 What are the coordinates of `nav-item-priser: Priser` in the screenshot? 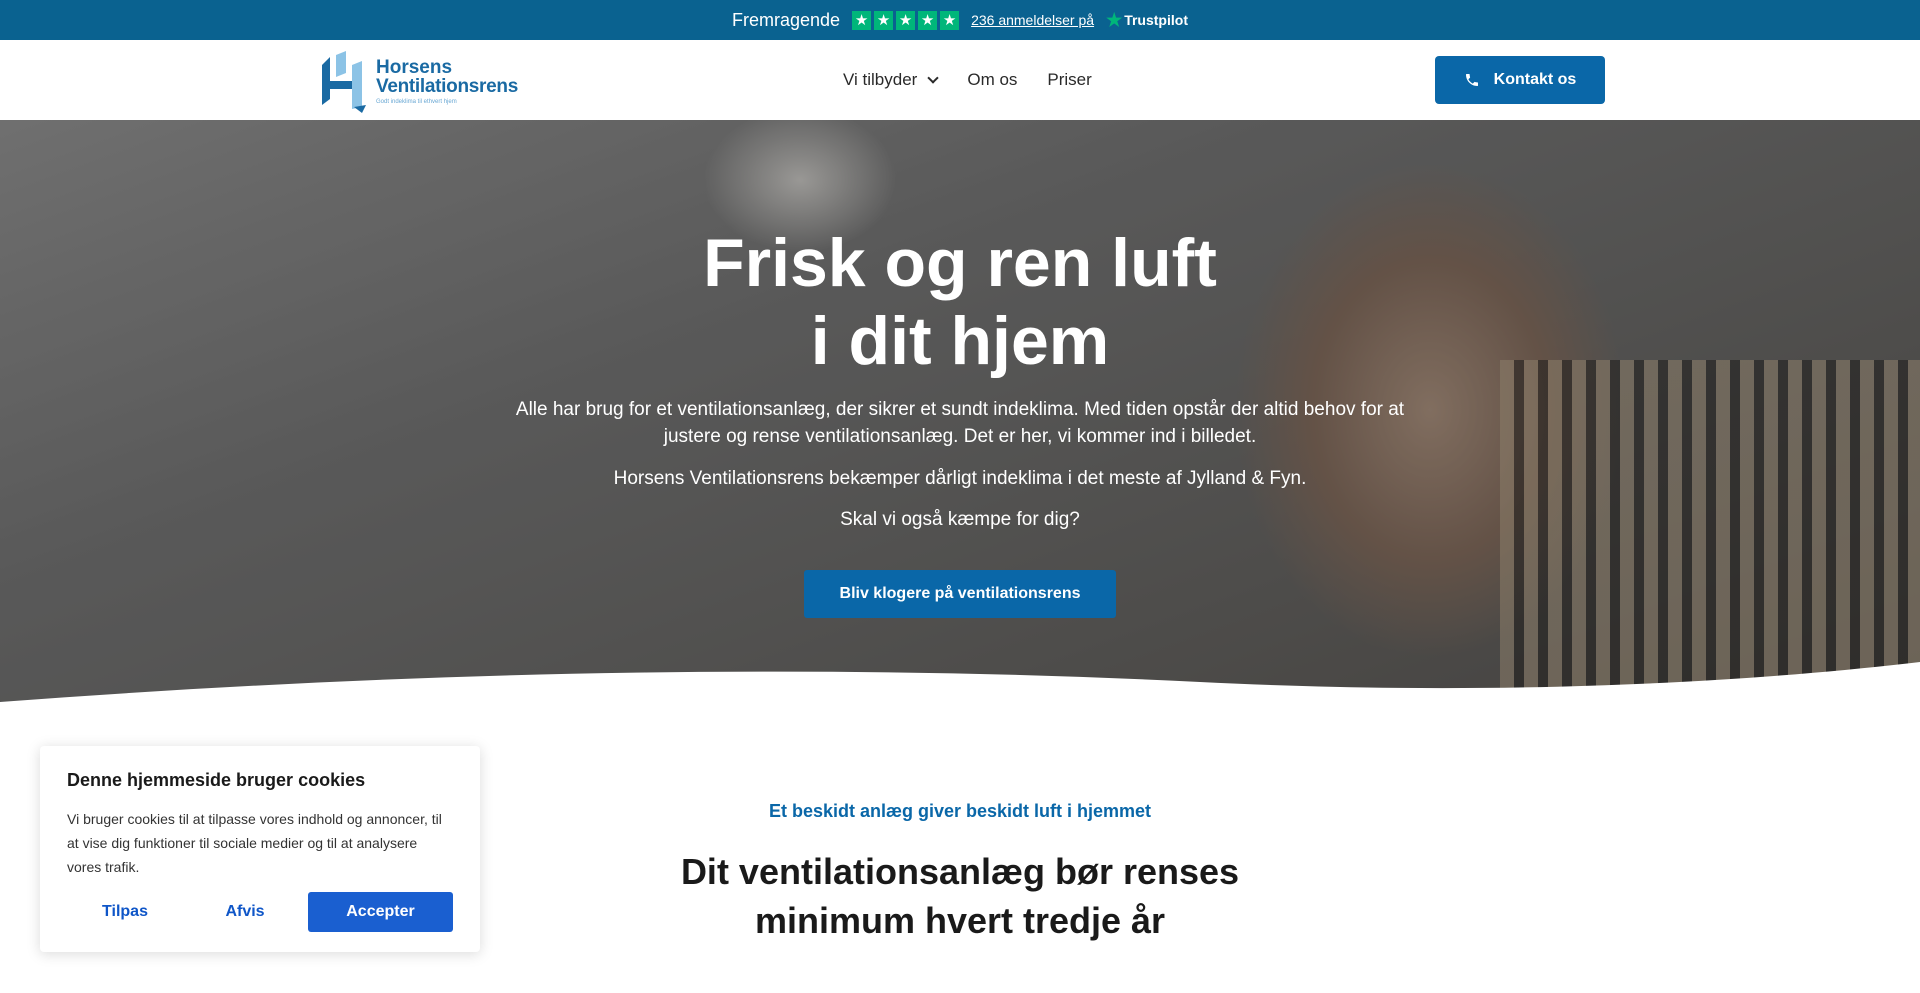 It's located at (1069, 80).